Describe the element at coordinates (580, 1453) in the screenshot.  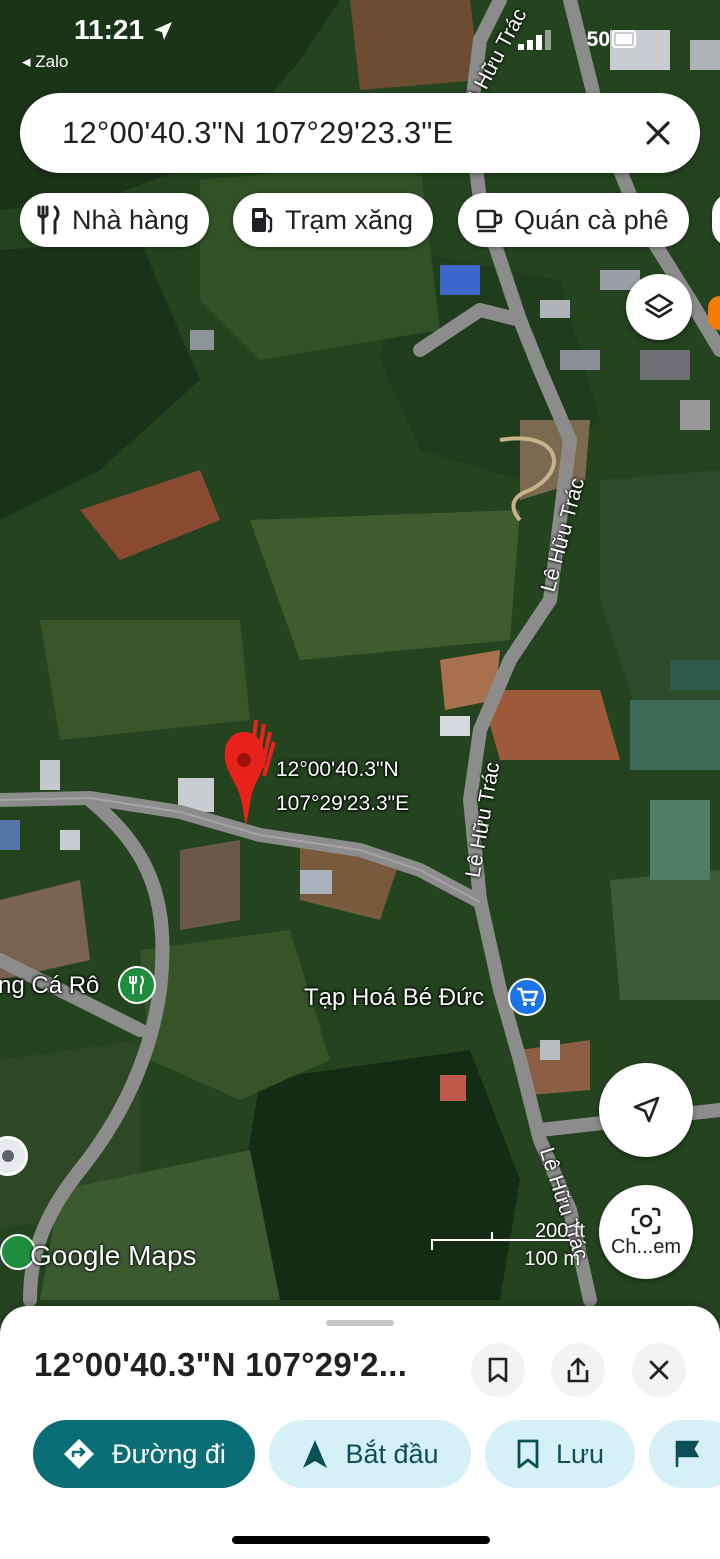
I see `save-label: Lưu` at that location.